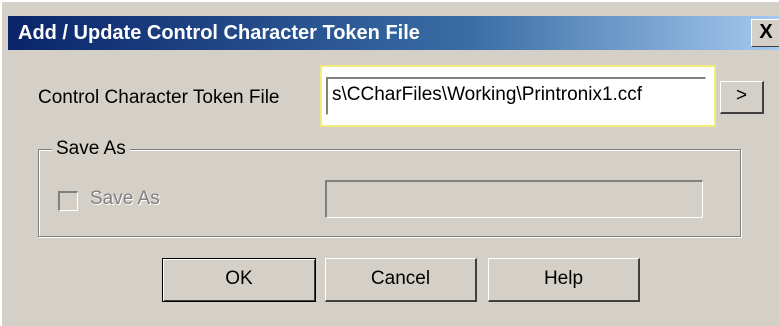  Describe the element at coordinates (401, 280) in the screenshot. I see `cancel-button: Cancel` at that location.